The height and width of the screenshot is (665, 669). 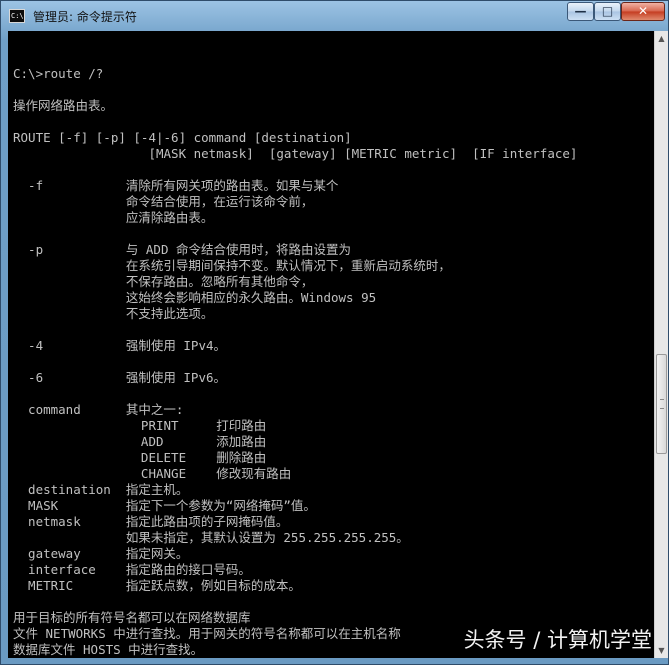 I want to click on watermark-text: 头条号 / 计算机学堂, so click(x=557, y=640).